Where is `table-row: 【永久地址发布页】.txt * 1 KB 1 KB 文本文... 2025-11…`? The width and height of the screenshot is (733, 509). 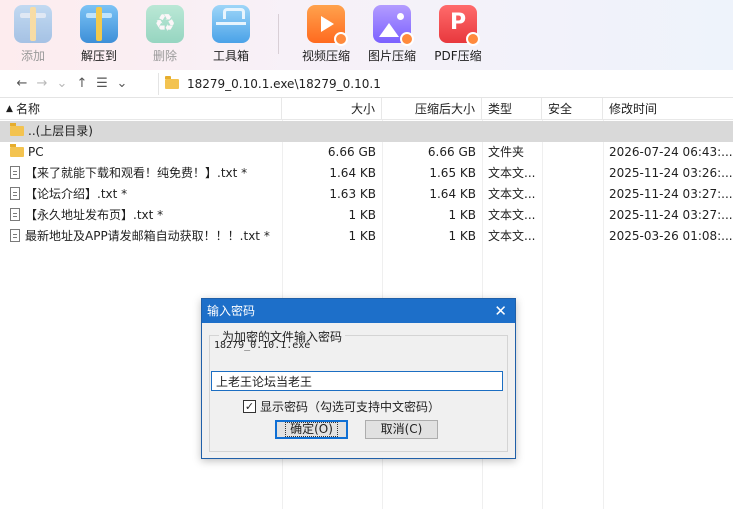 table-row: 【永久地址发布页】.txt * 1 KB 1 KB 文本文... 2025-11… is located at coordinates (366, 215).